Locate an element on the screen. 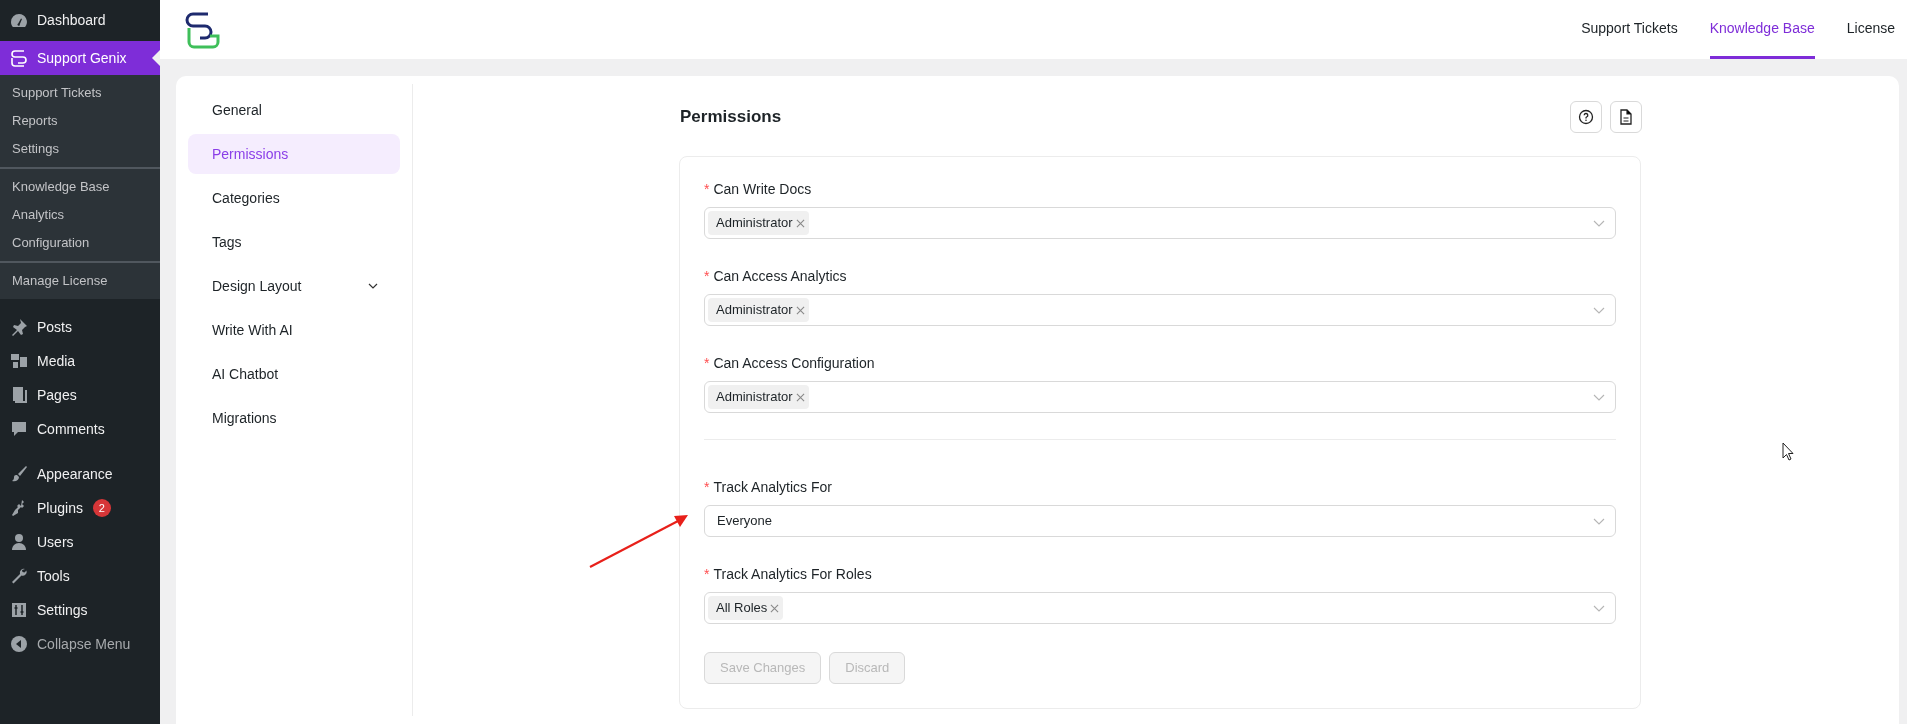 The height and width of the screenshot is (724, 1907). menu-item: Posts is located at coordinates (80, 327).